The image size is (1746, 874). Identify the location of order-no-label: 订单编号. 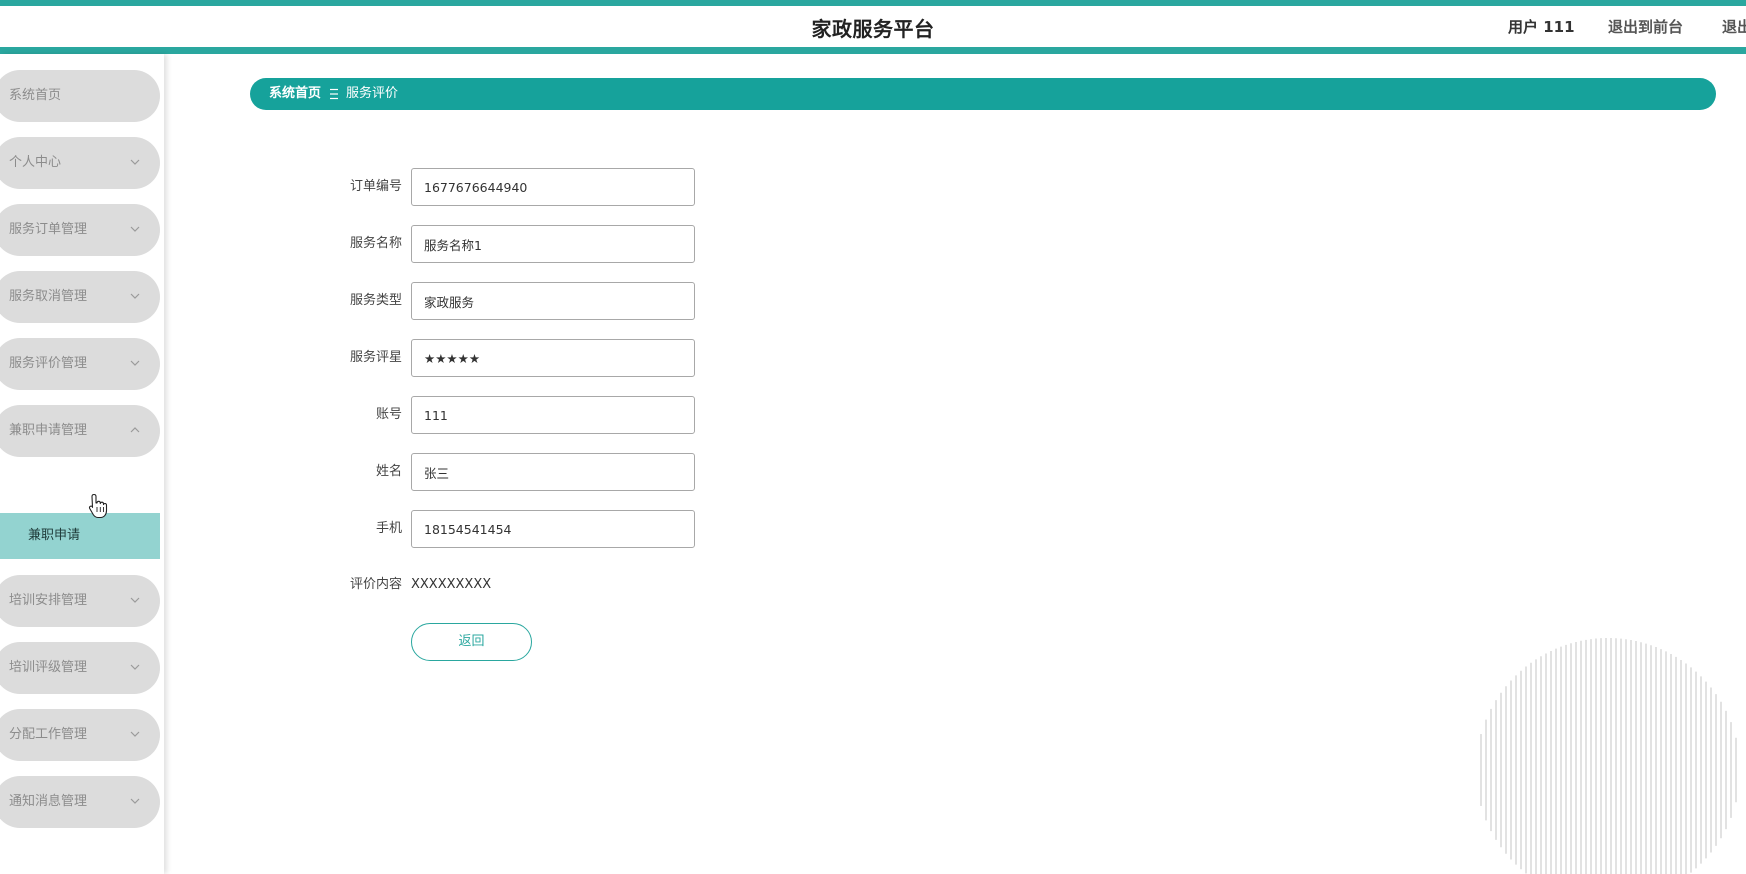
(375, 186).